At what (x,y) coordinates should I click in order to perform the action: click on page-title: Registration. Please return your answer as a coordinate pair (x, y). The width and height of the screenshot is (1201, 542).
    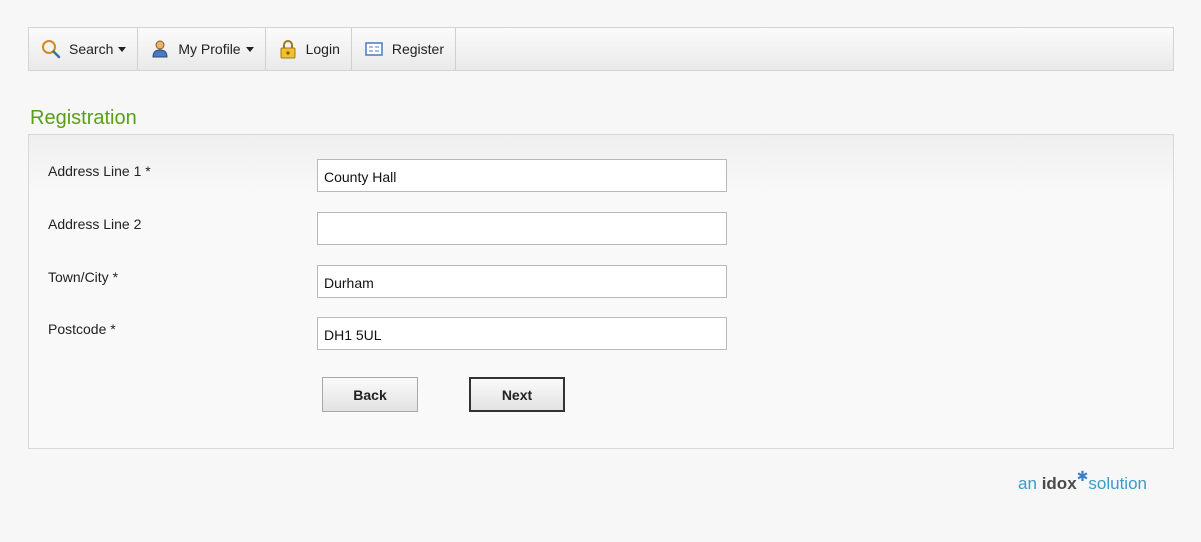
    Looking at the image, I should click on (83, 118).